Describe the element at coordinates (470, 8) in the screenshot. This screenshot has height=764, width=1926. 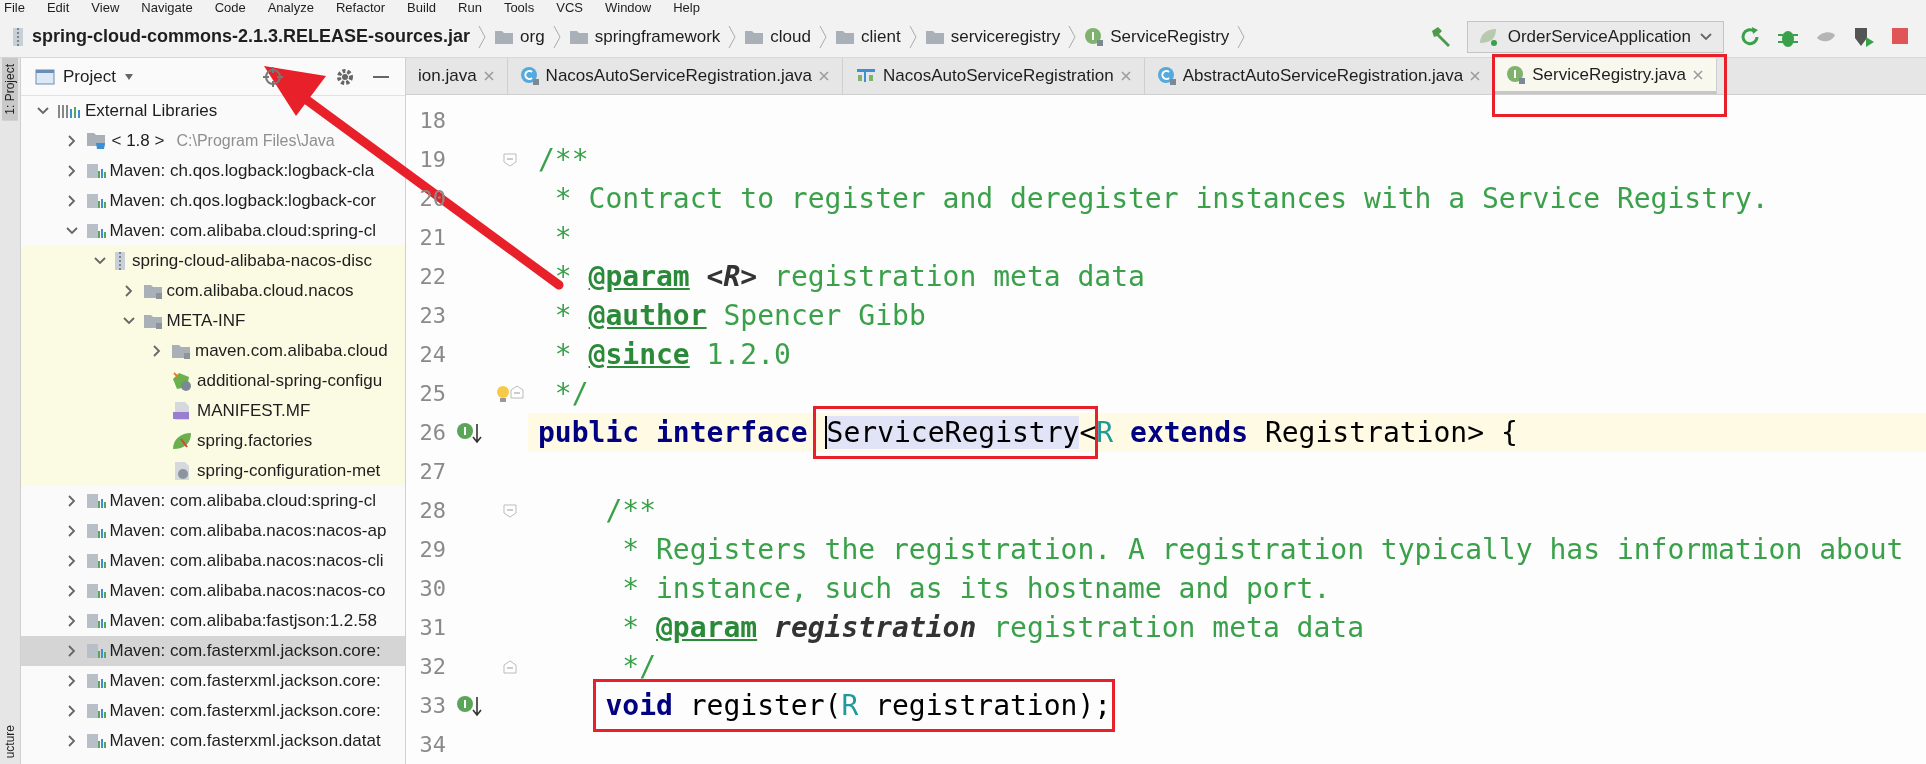
I see `menu-item: Run` at that location.